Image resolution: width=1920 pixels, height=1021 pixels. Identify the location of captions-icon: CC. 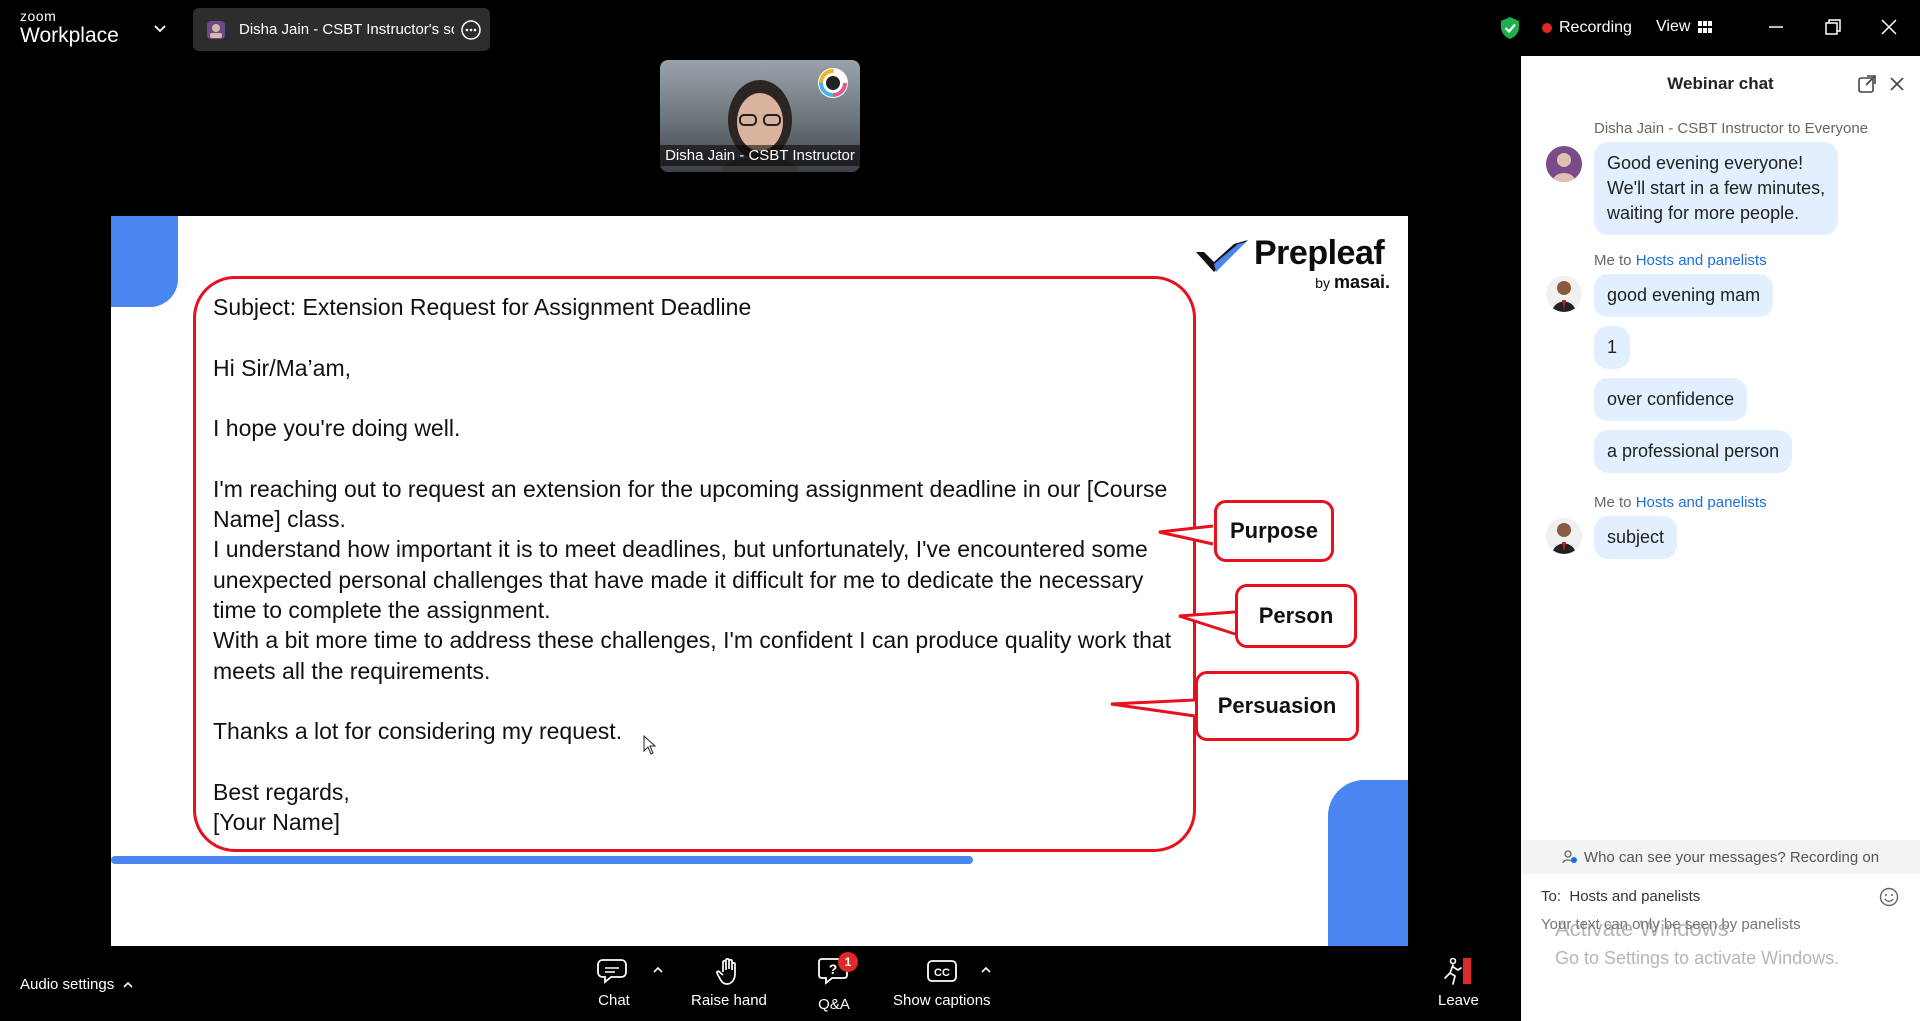
(941, 971).